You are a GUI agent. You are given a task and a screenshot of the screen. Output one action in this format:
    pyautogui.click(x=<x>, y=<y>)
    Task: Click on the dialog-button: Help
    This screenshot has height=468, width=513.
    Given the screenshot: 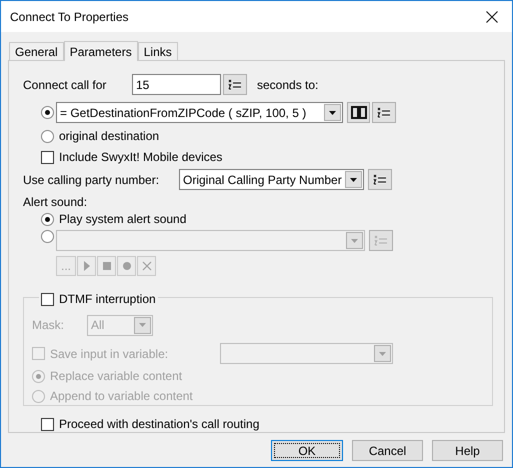 What is the action you would take?
    pyautogui.click(x=467, y=450)
    